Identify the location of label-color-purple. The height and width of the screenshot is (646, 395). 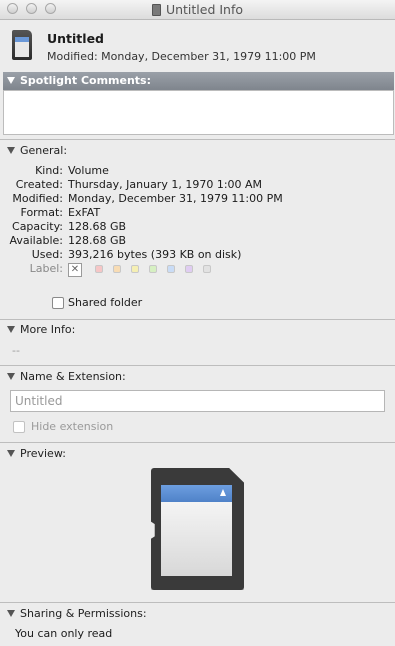
(189, 269).